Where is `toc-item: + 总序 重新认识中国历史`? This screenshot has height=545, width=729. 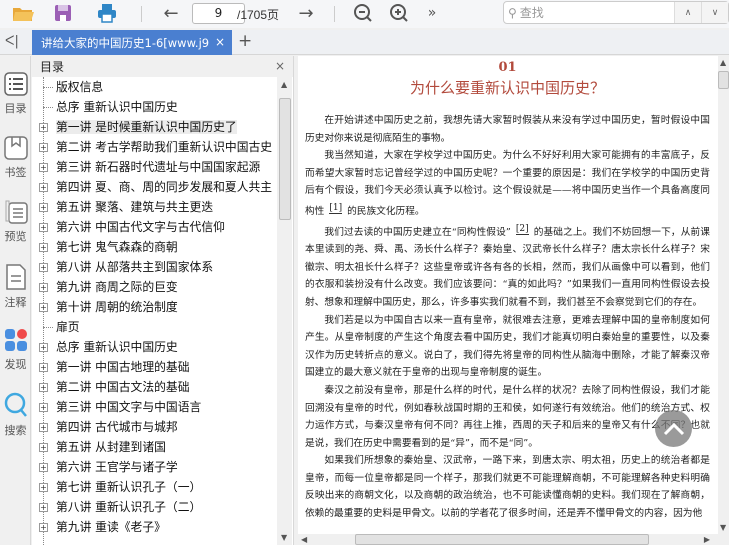 toc-item: + 总序 重新认识中国历史 is located at coordinates (154, 347).